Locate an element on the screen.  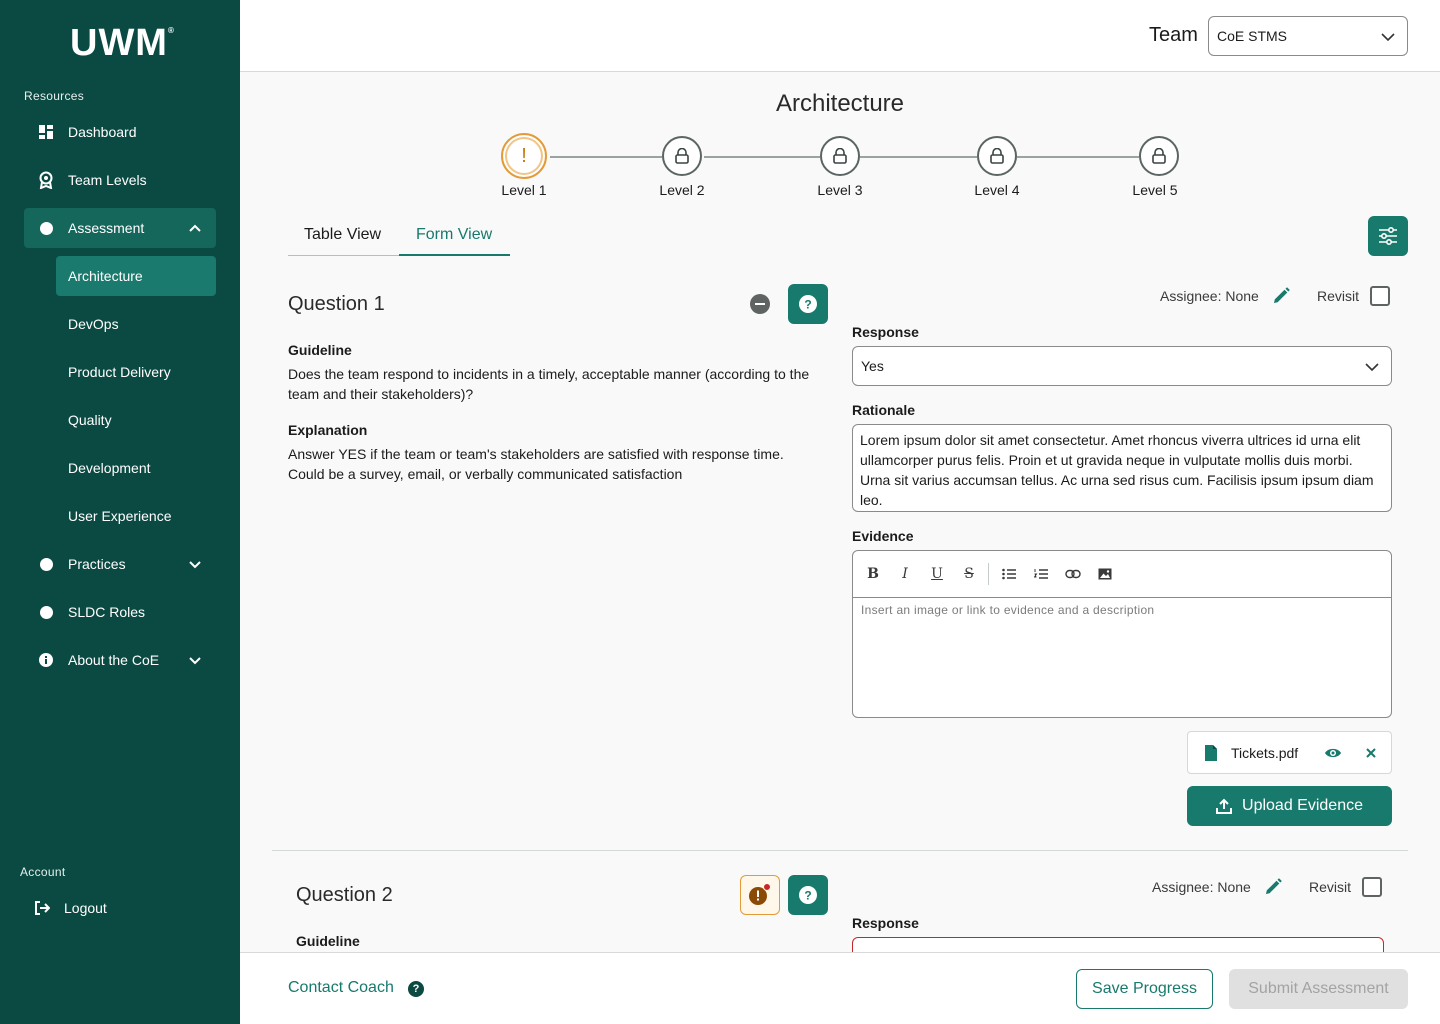
numbered-list-icon is located at coordinates (1041, 574).